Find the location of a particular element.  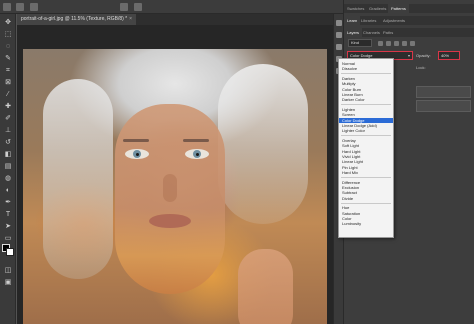

history-brush-icon: ↺ is located at coordinates (8, 142).